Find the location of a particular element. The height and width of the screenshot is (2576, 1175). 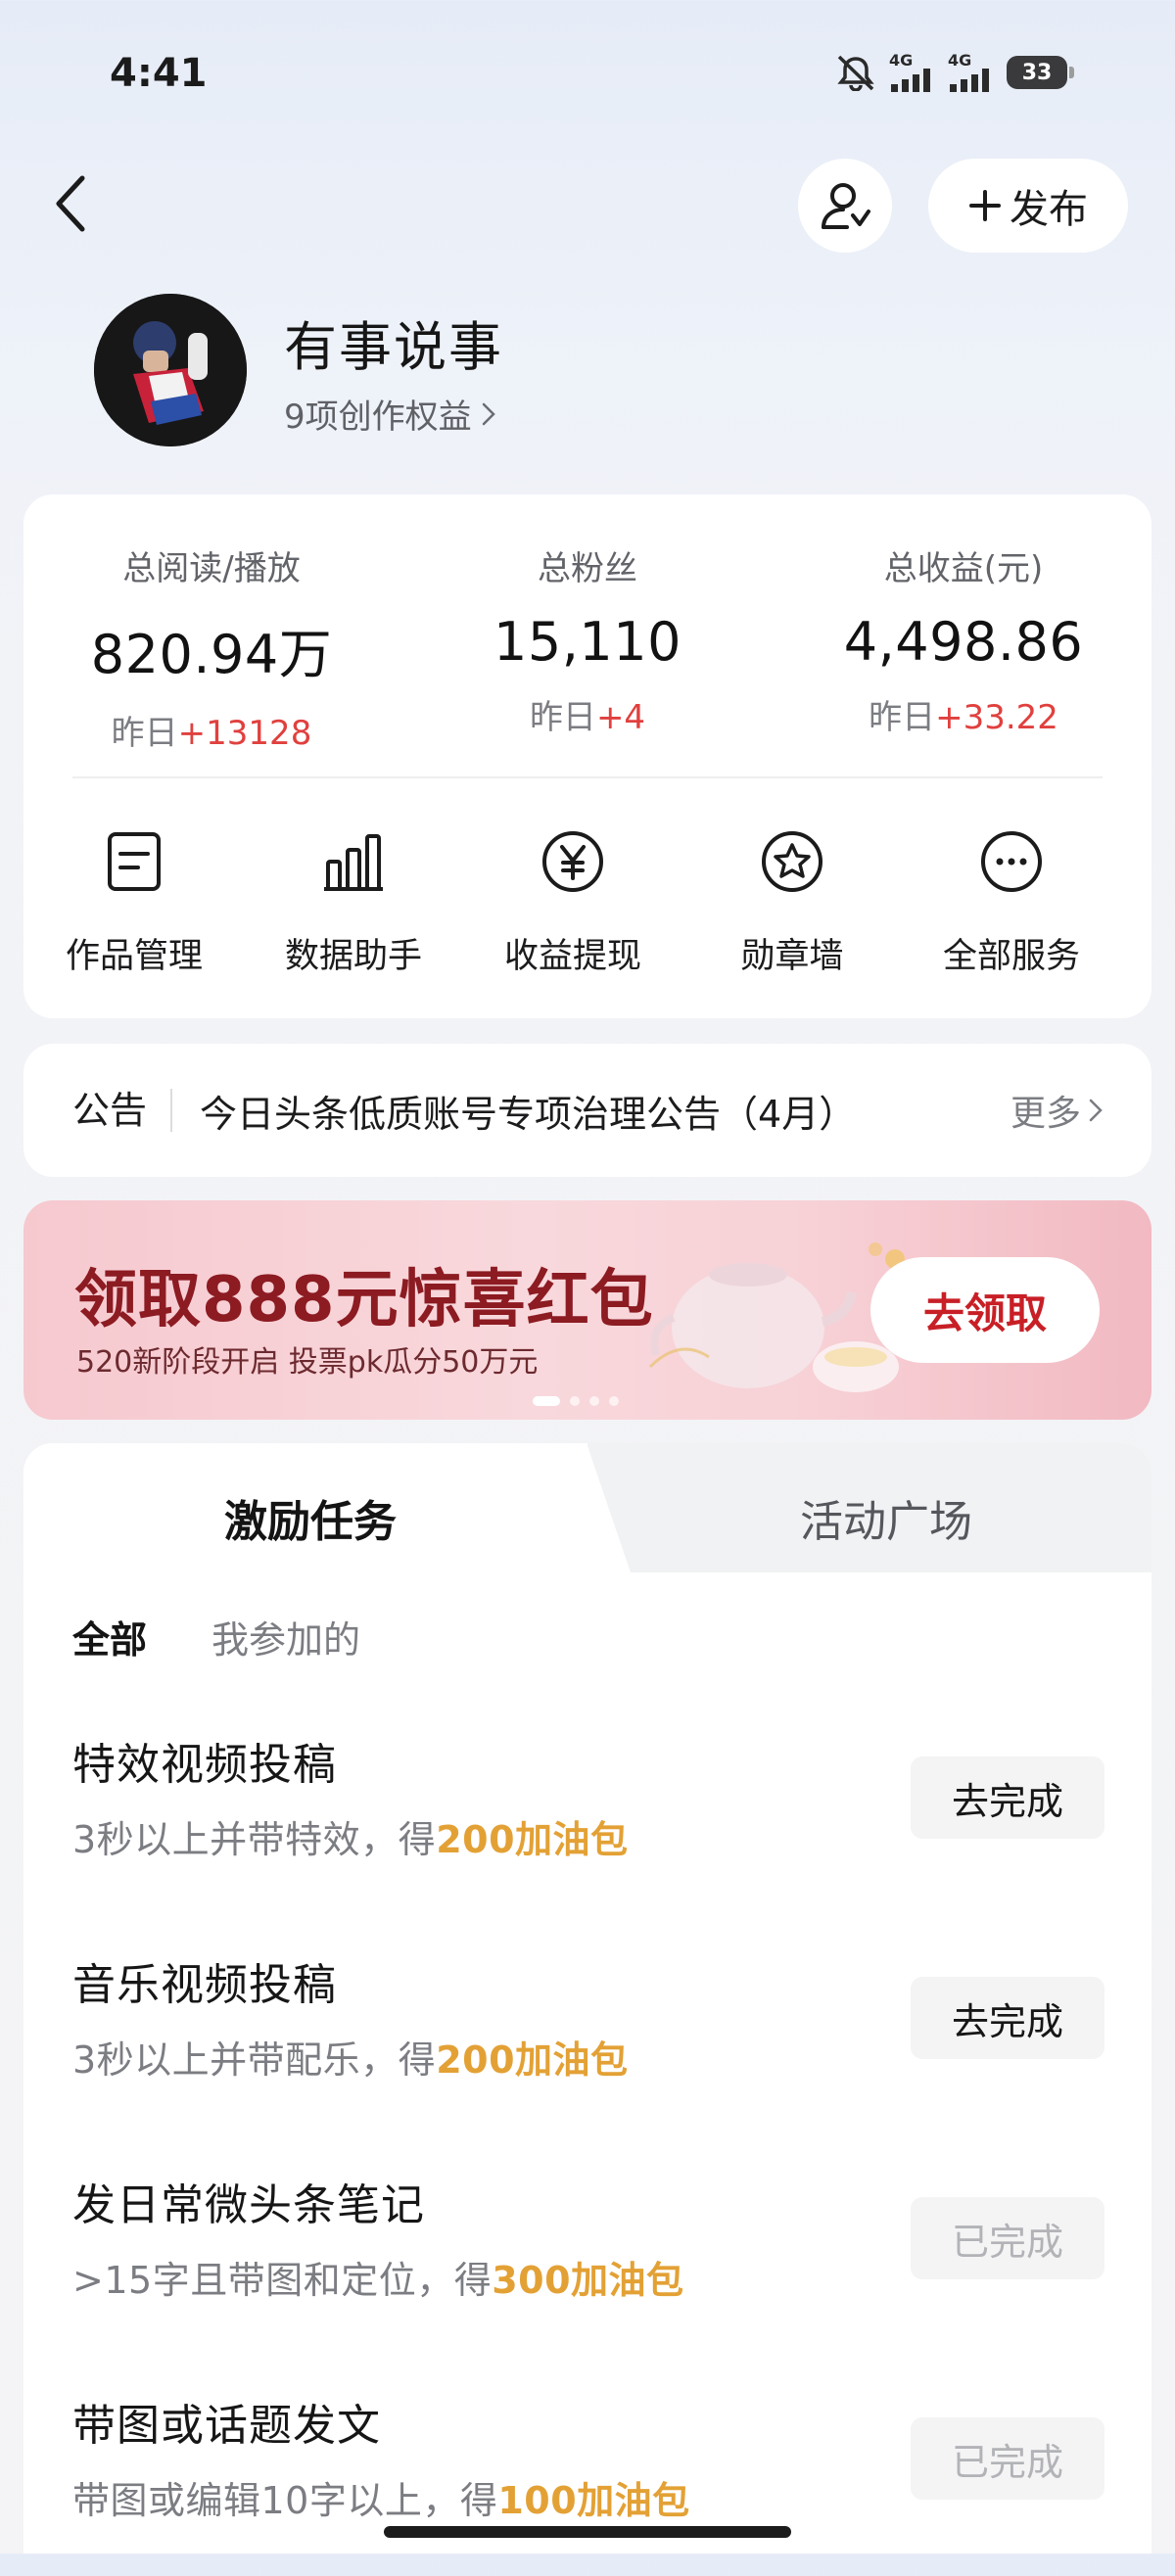

publish-label: 发布 is located at coordinates (1049, 209).